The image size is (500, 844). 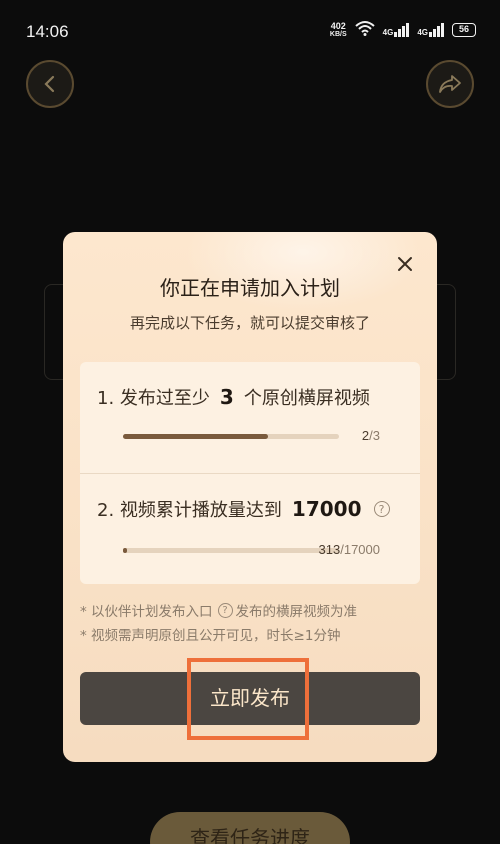 I want to click on signal-2-icon: 4G, so click(x=430, y=30).